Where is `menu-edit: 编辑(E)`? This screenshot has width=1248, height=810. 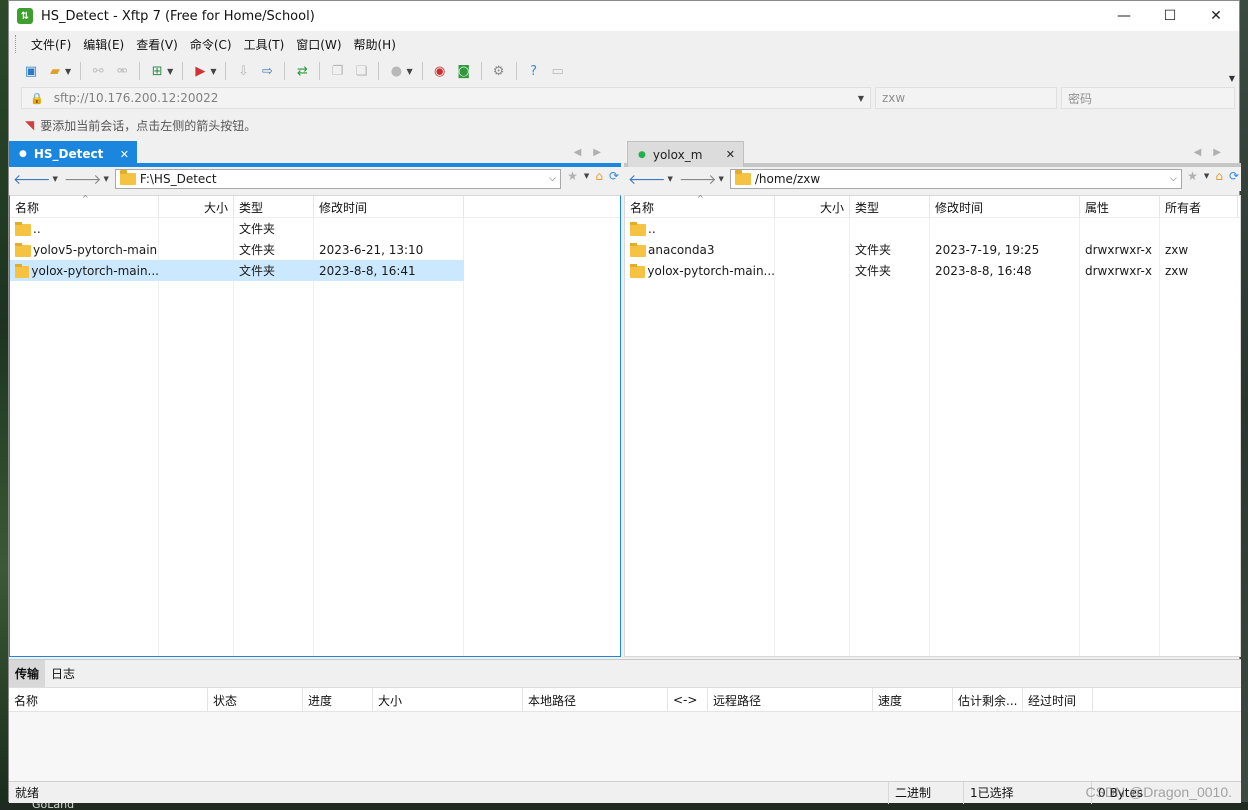
menu-edit: 编辑(E) is located at coordinates (103, 44).